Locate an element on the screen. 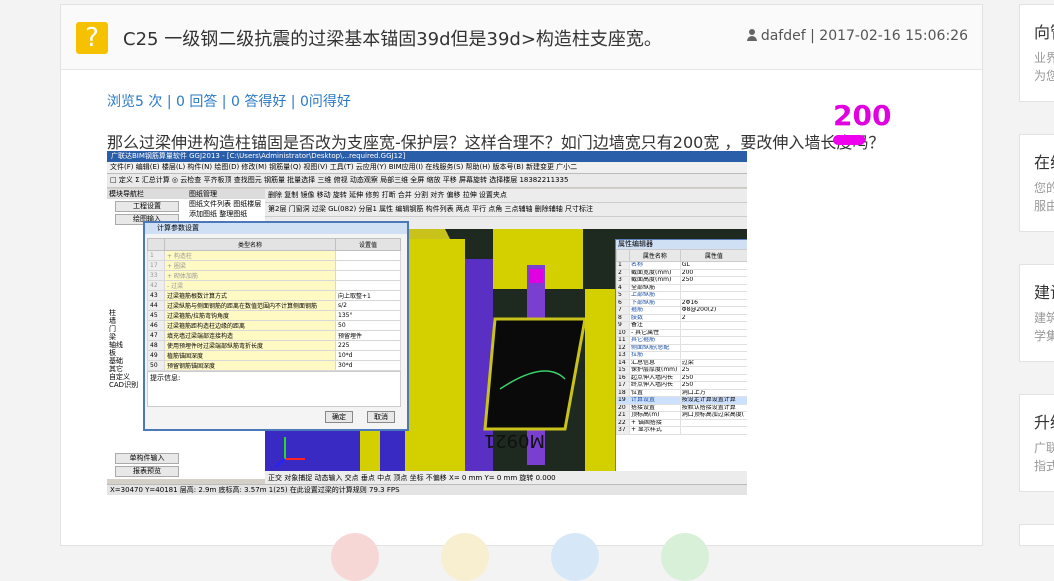  table-row: 37 + 显示样式 is located at coordinates (681, 430).